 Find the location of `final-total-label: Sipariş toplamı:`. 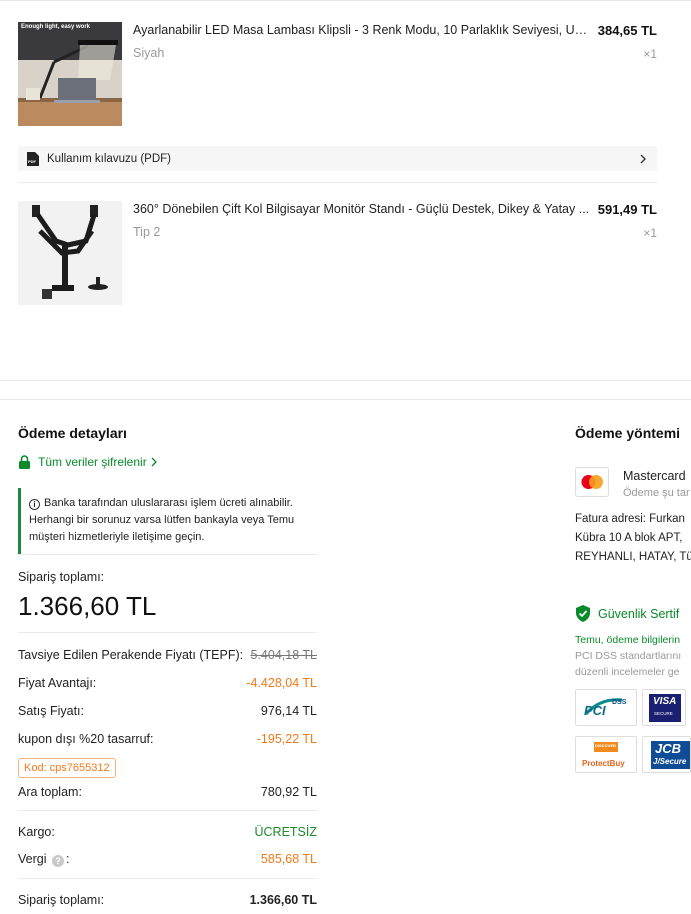

final-total-label: Sipariş toplamı: is located at coordinates (61, 900).